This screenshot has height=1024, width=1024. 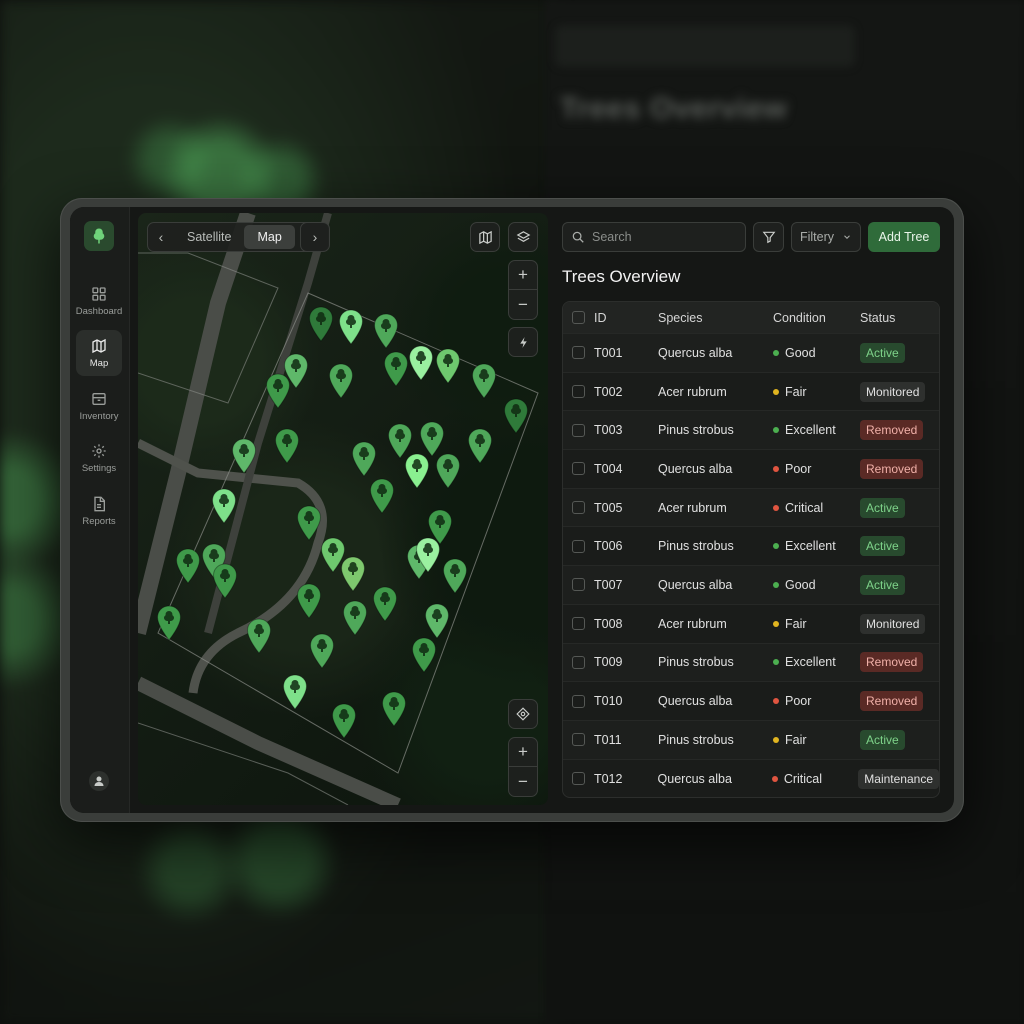 What do you see at coordinates (751, 778) in the screenshot?
I see `table-row: T012 Quercus alba Critical Maintenance` at bounding box center [751, 778].